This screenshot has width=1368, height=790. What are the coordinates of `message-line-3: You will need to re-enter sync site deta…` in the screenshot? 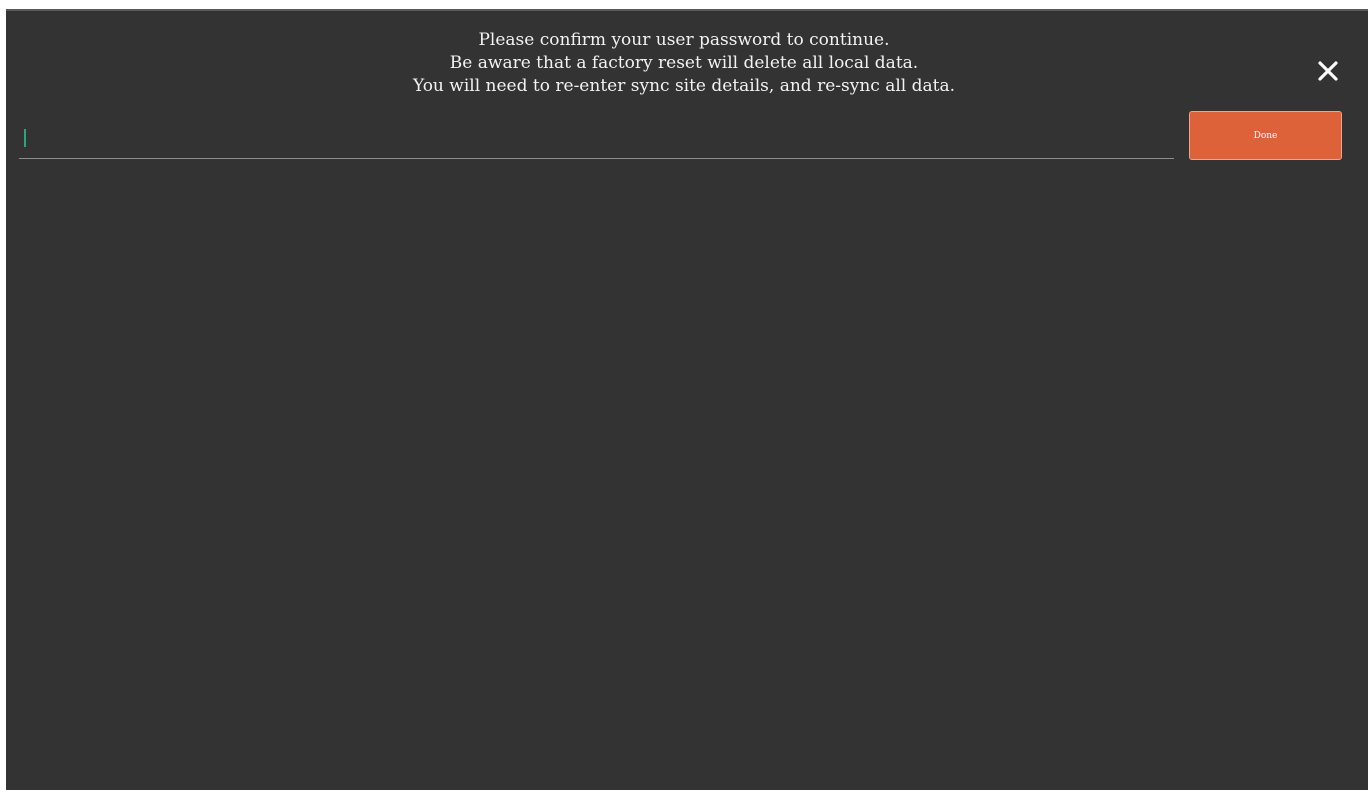 It's located at (684, 86).